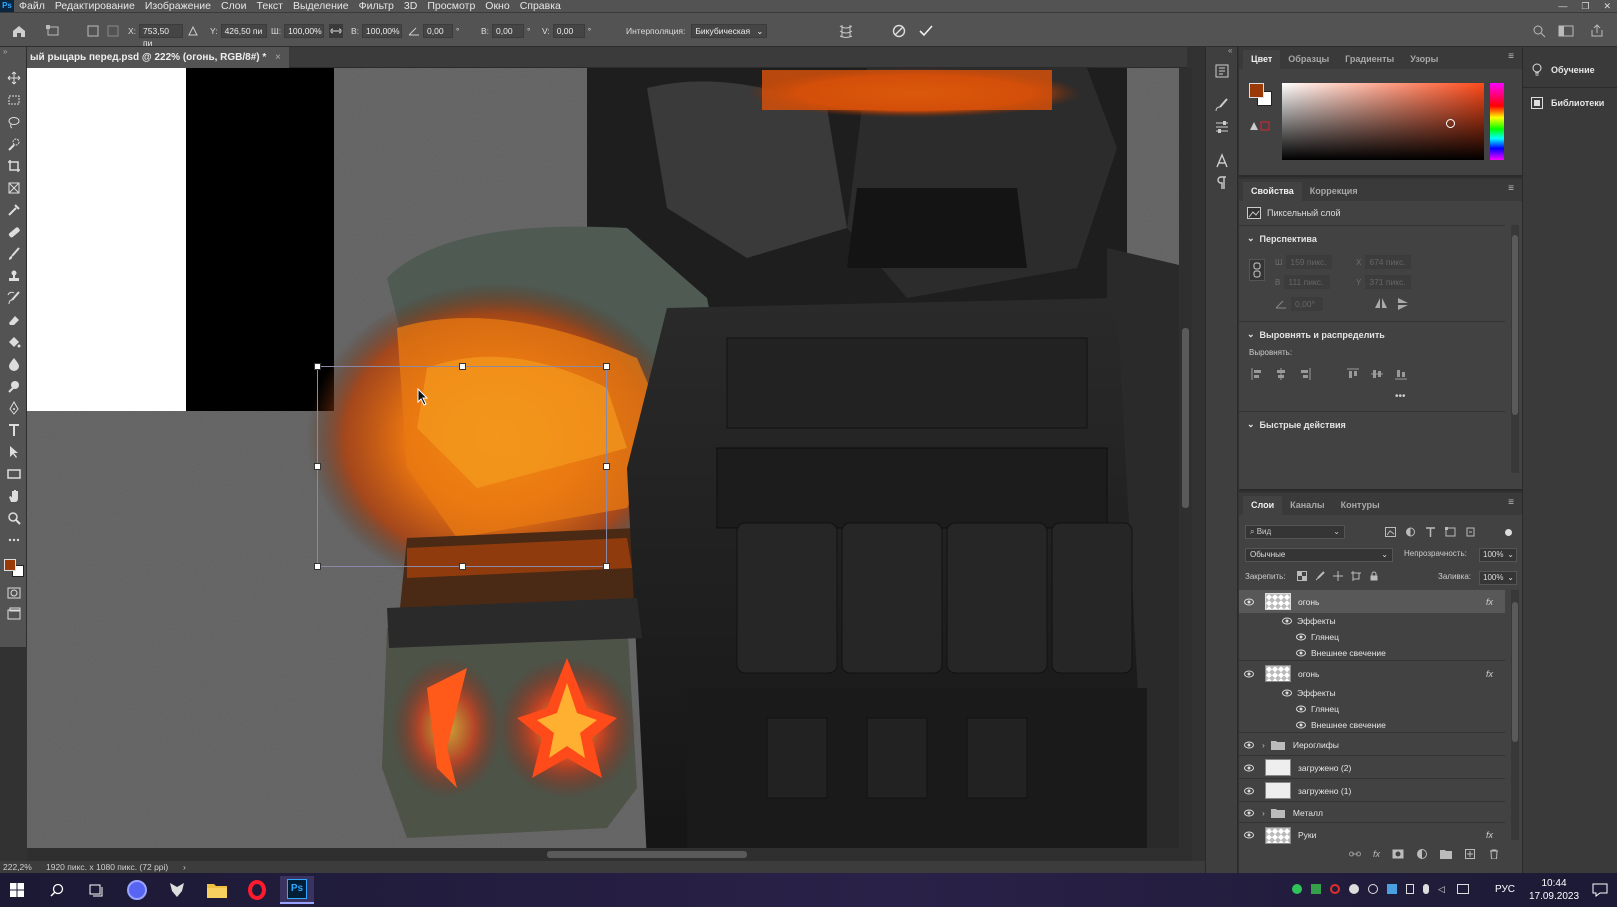 The height and width of the screenshot is (907, 1617). What do you see at coordinates (606, 366) in the screenshot?
I see `transform-handle-tr` at bounding box center [606, 366].